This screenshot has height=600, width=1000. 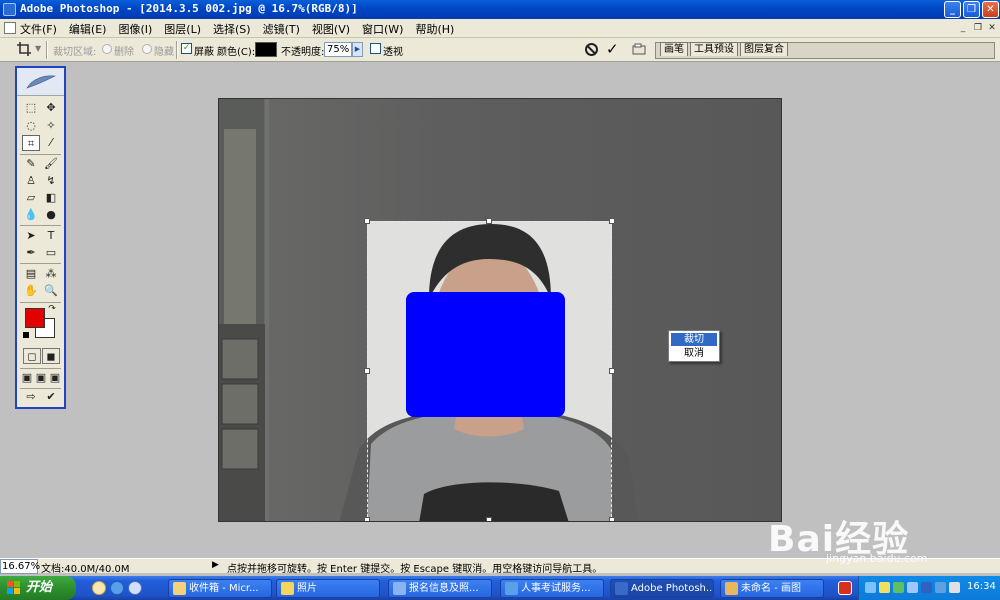 What do you see at coordinates (772, 588) in the screenshot?
I see `task-paint: 未命名 - 画图` at bounding box center [772, 588].